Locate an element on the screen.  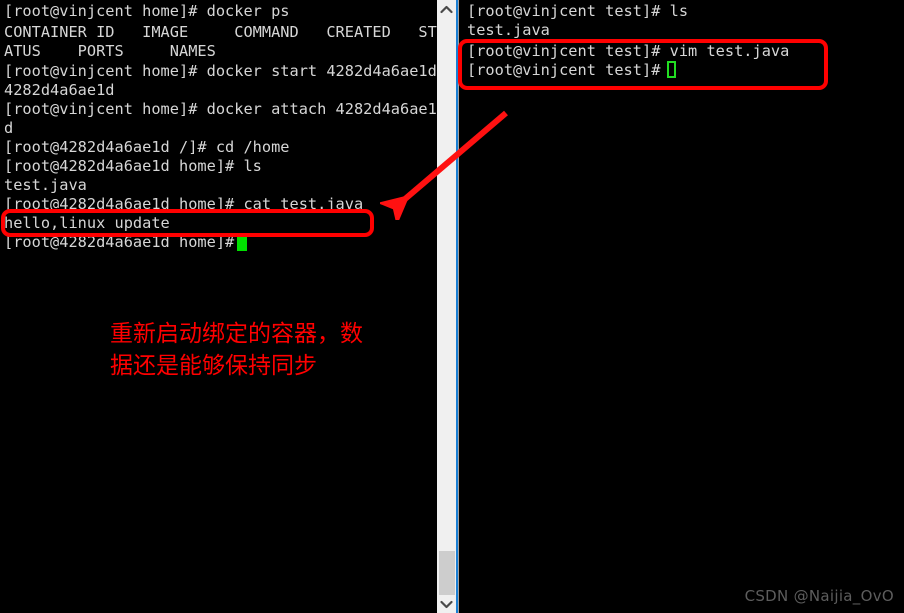
terminal-line: [root@vinjcent test]# ls is located at coordinates (578, 11).